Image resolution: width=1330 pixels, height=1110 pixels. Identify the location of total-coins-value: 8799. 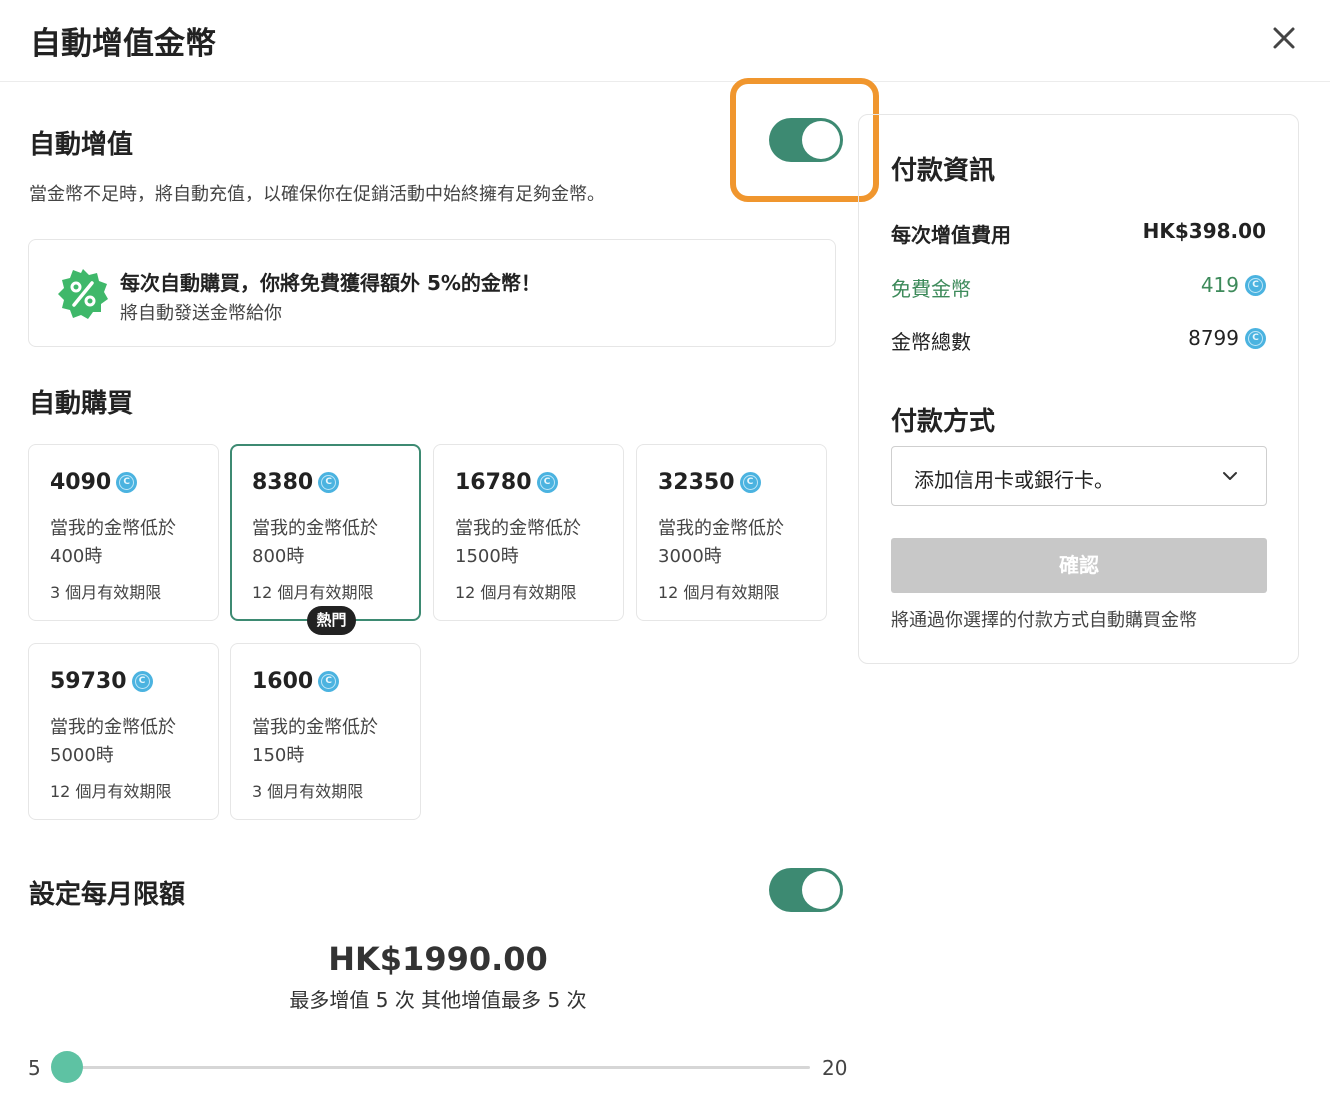
(1227, 338).